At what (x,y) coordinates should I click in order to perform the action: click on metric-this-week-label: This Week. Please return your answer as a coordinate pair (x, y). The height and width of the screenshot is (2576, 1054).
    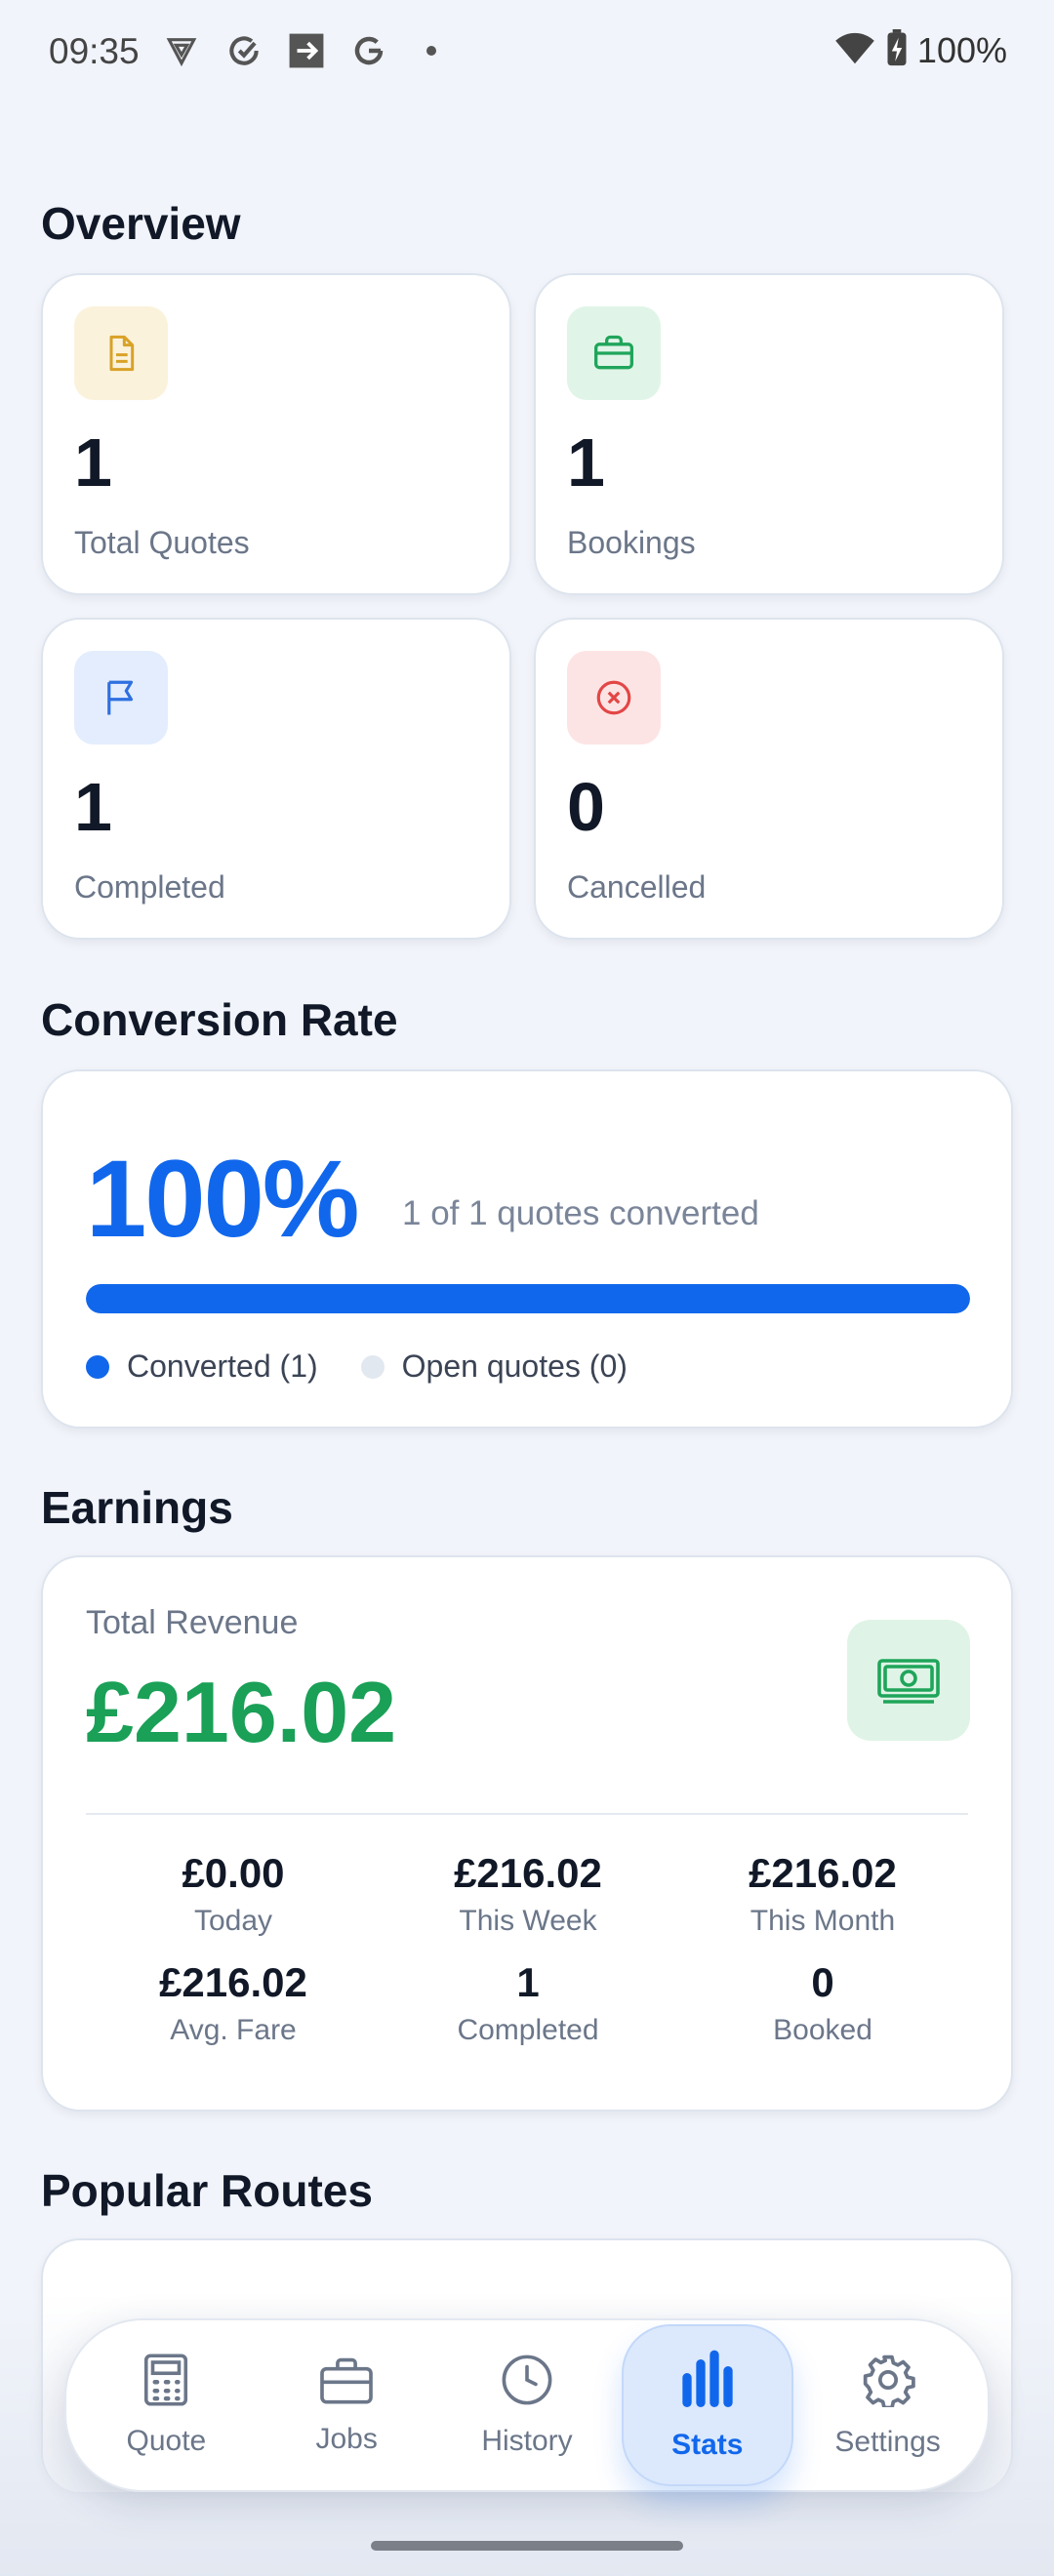
    Looking at the image, I should click on (528, 1921).